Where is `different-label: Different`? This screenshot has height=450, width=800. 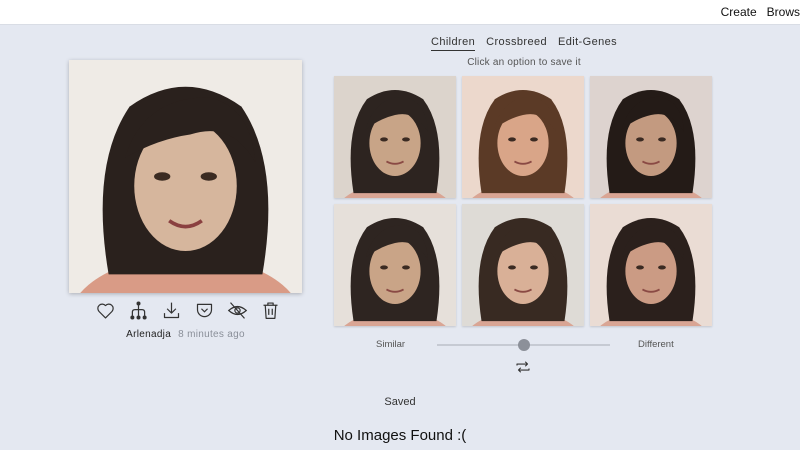
different-label: Different is located at coordinates (656, 344).